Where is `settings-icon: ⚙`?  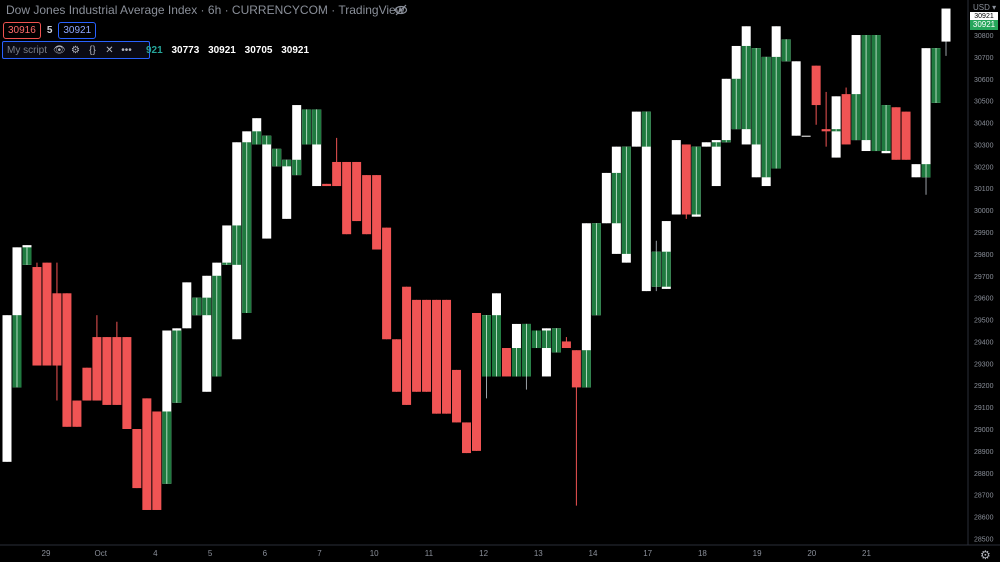
settings-icon: ⚙ is located at coordinates (75, 50).